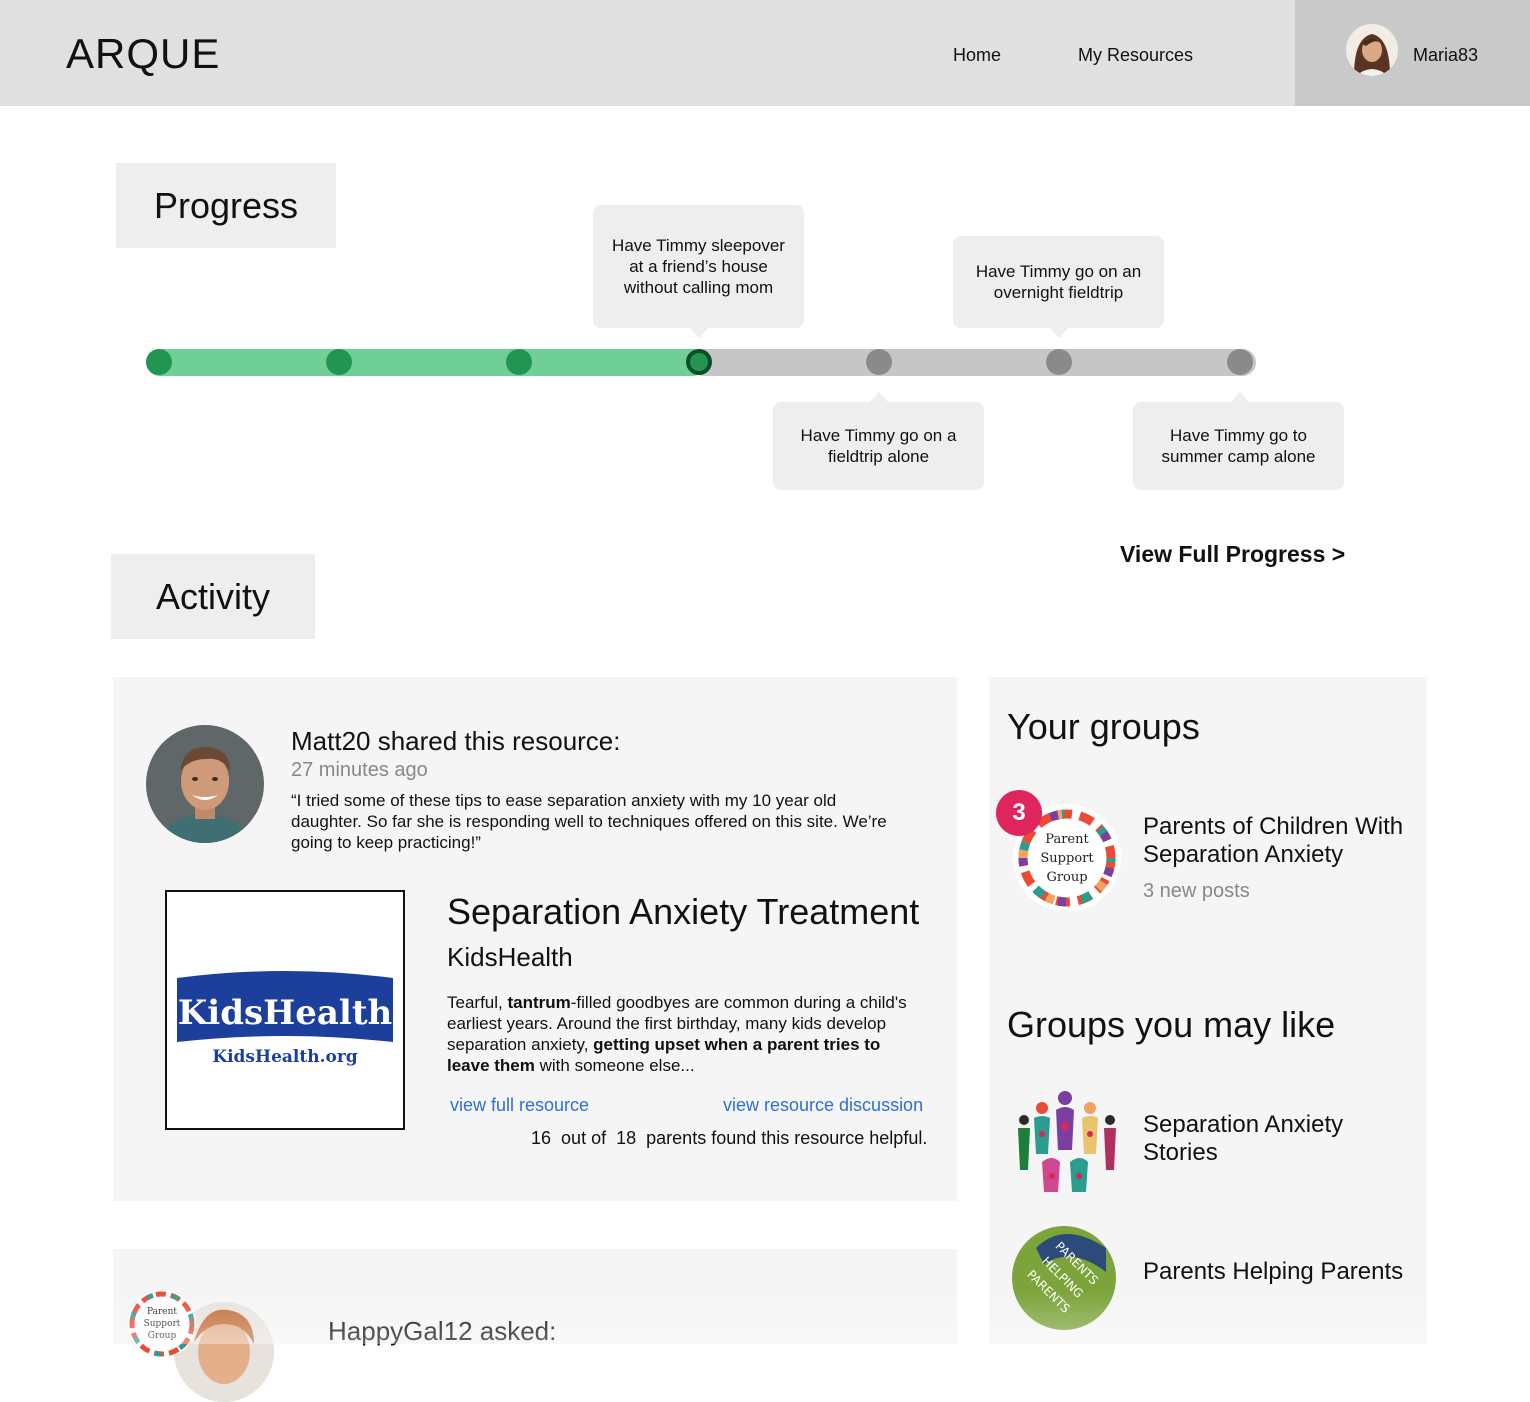 This screenshot has height=1402, width=1530. What do you see at coordinates (442, 1331) in the screenshot?
I see `post-title: HappyGal12 asked:` at bounding box center [442, 1331].